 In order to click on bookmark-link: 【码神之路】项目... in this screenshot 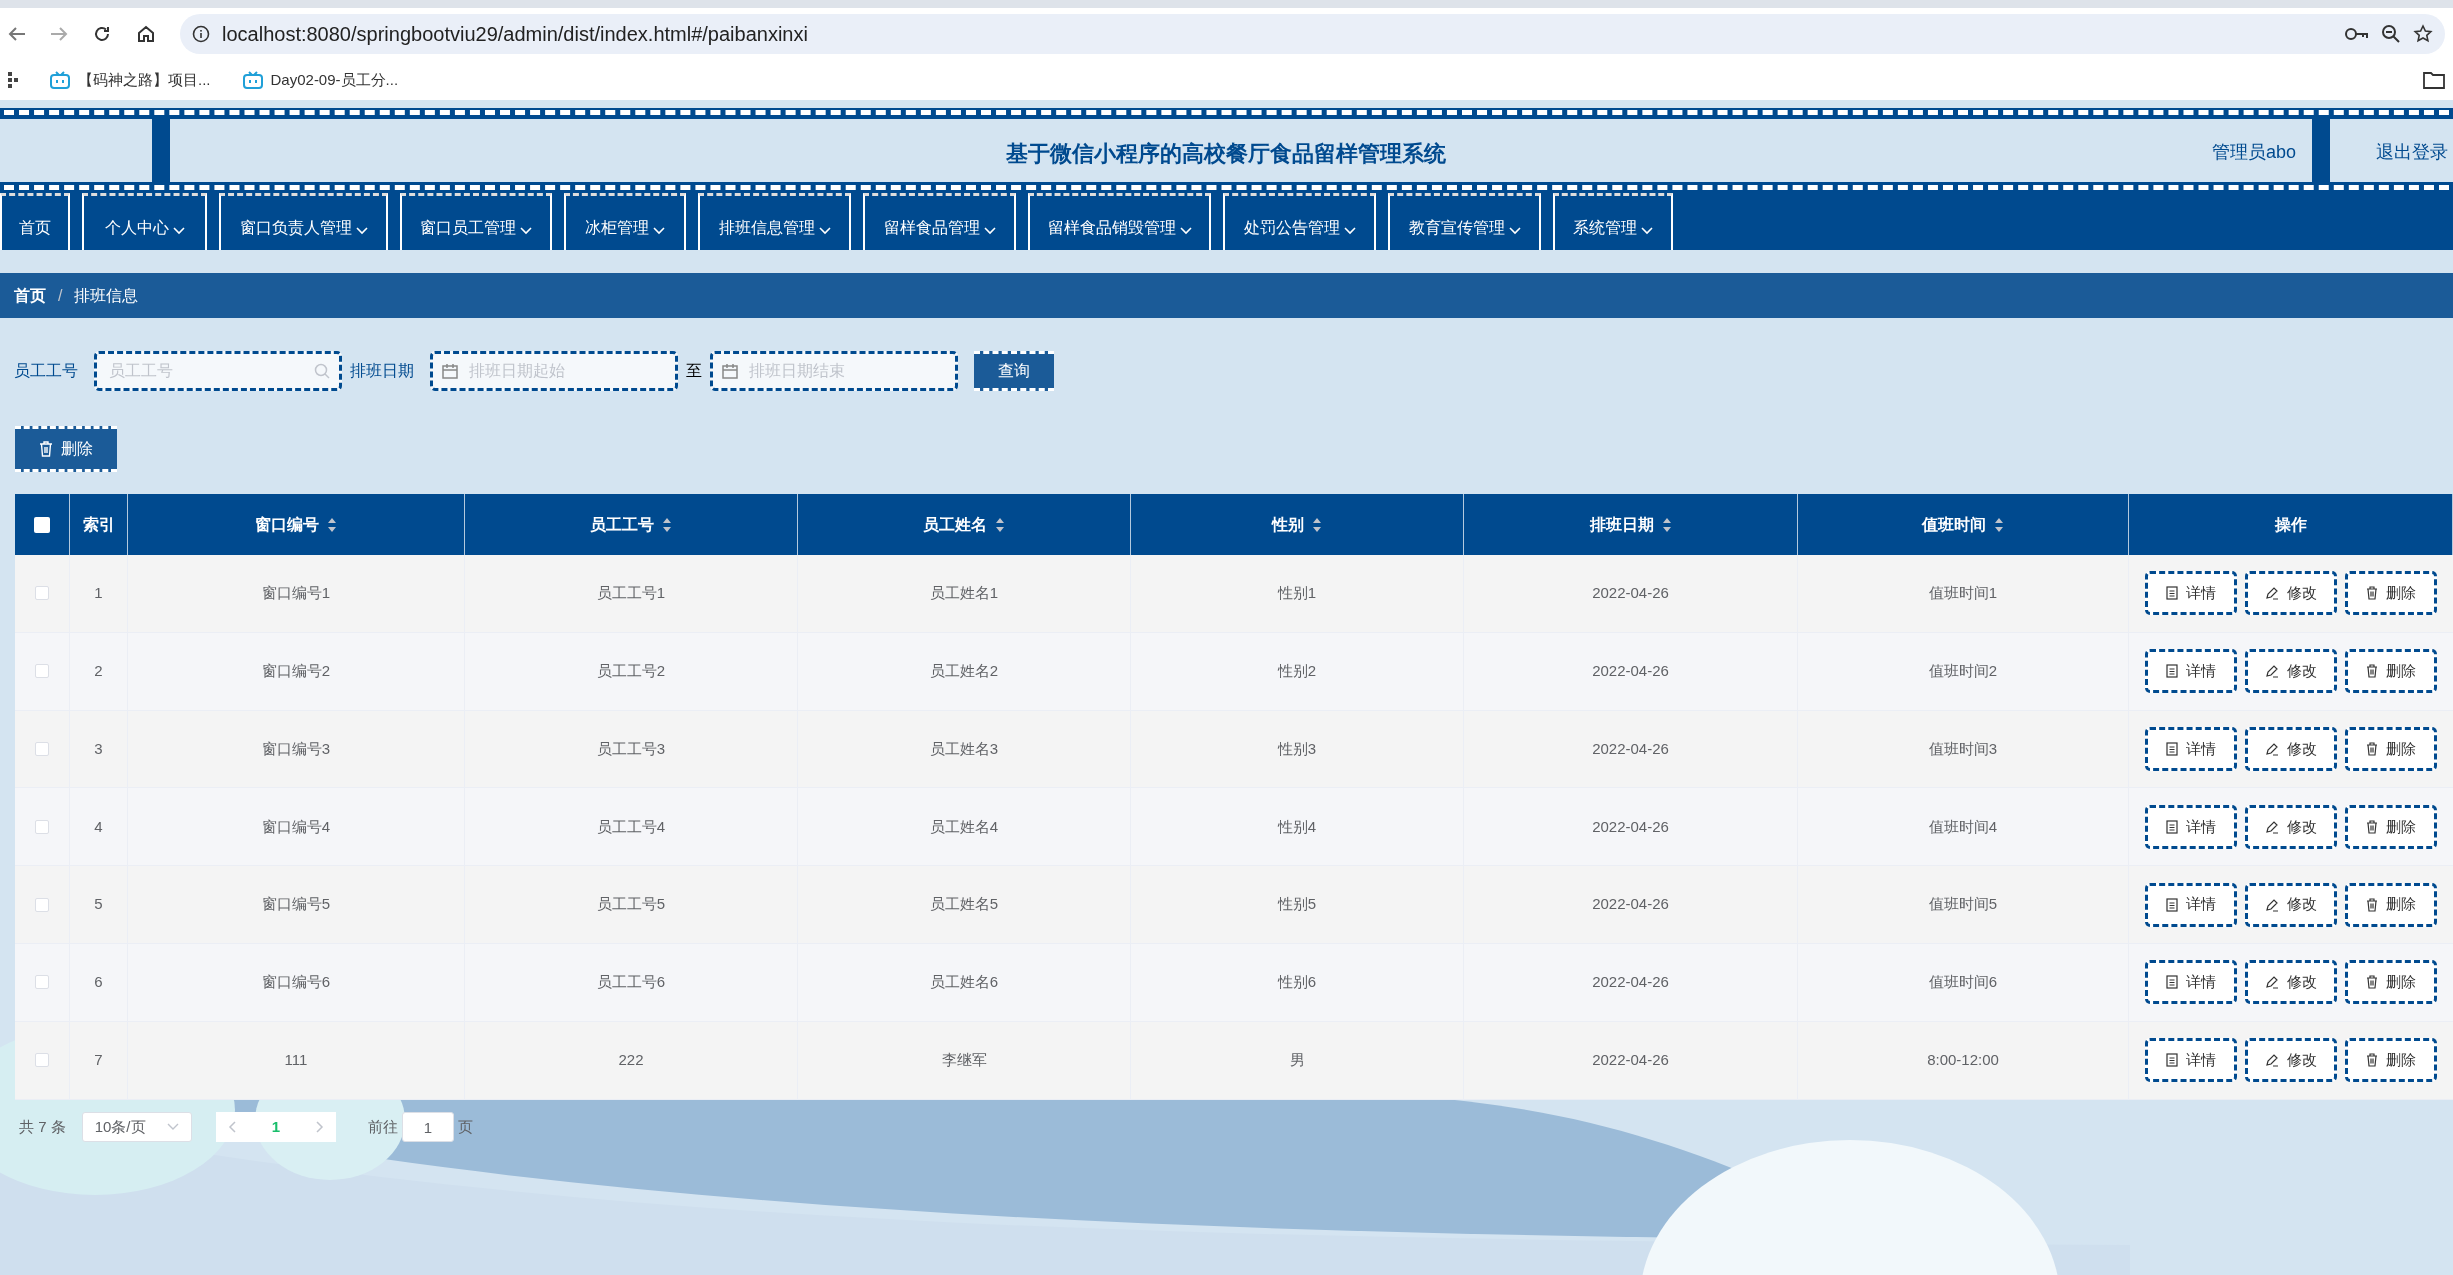, I will do `click(144, 80)`.